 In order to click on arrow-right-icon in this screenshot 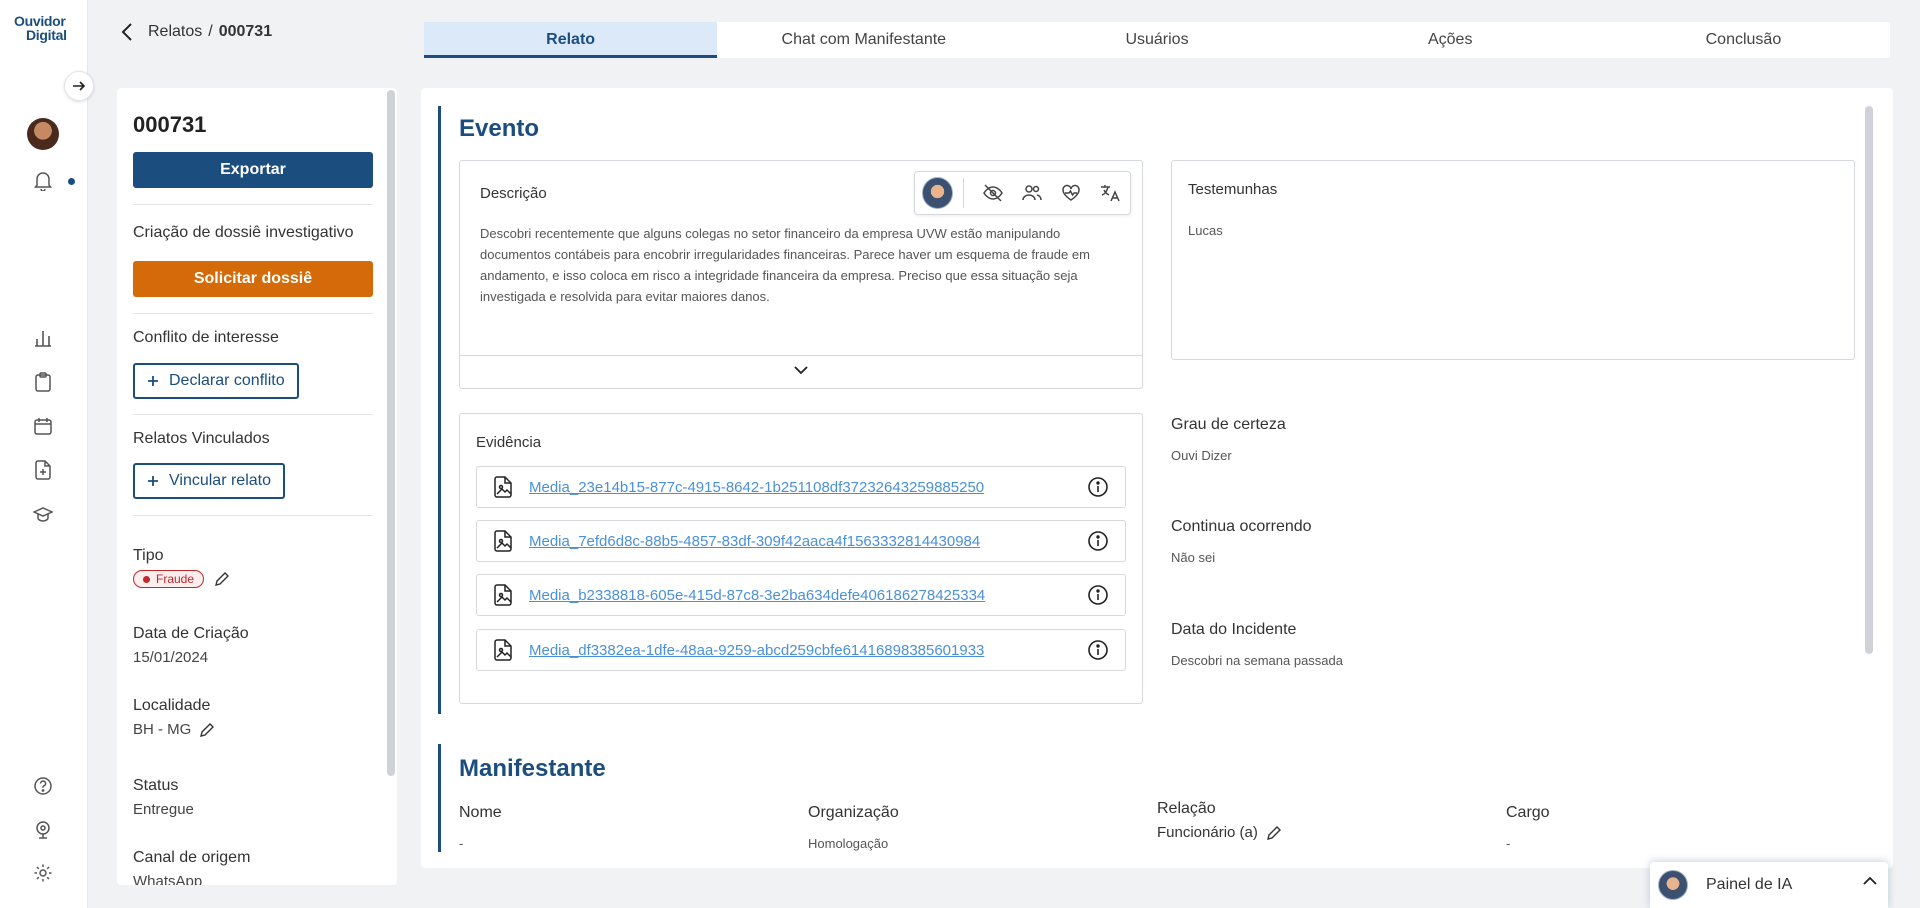, I will do `click(79, 86)`.